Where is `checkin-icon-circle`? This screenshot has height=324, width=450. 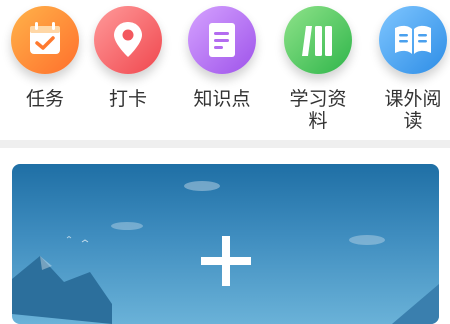 checkin-icon-circle is located at coordinates (128, 40).